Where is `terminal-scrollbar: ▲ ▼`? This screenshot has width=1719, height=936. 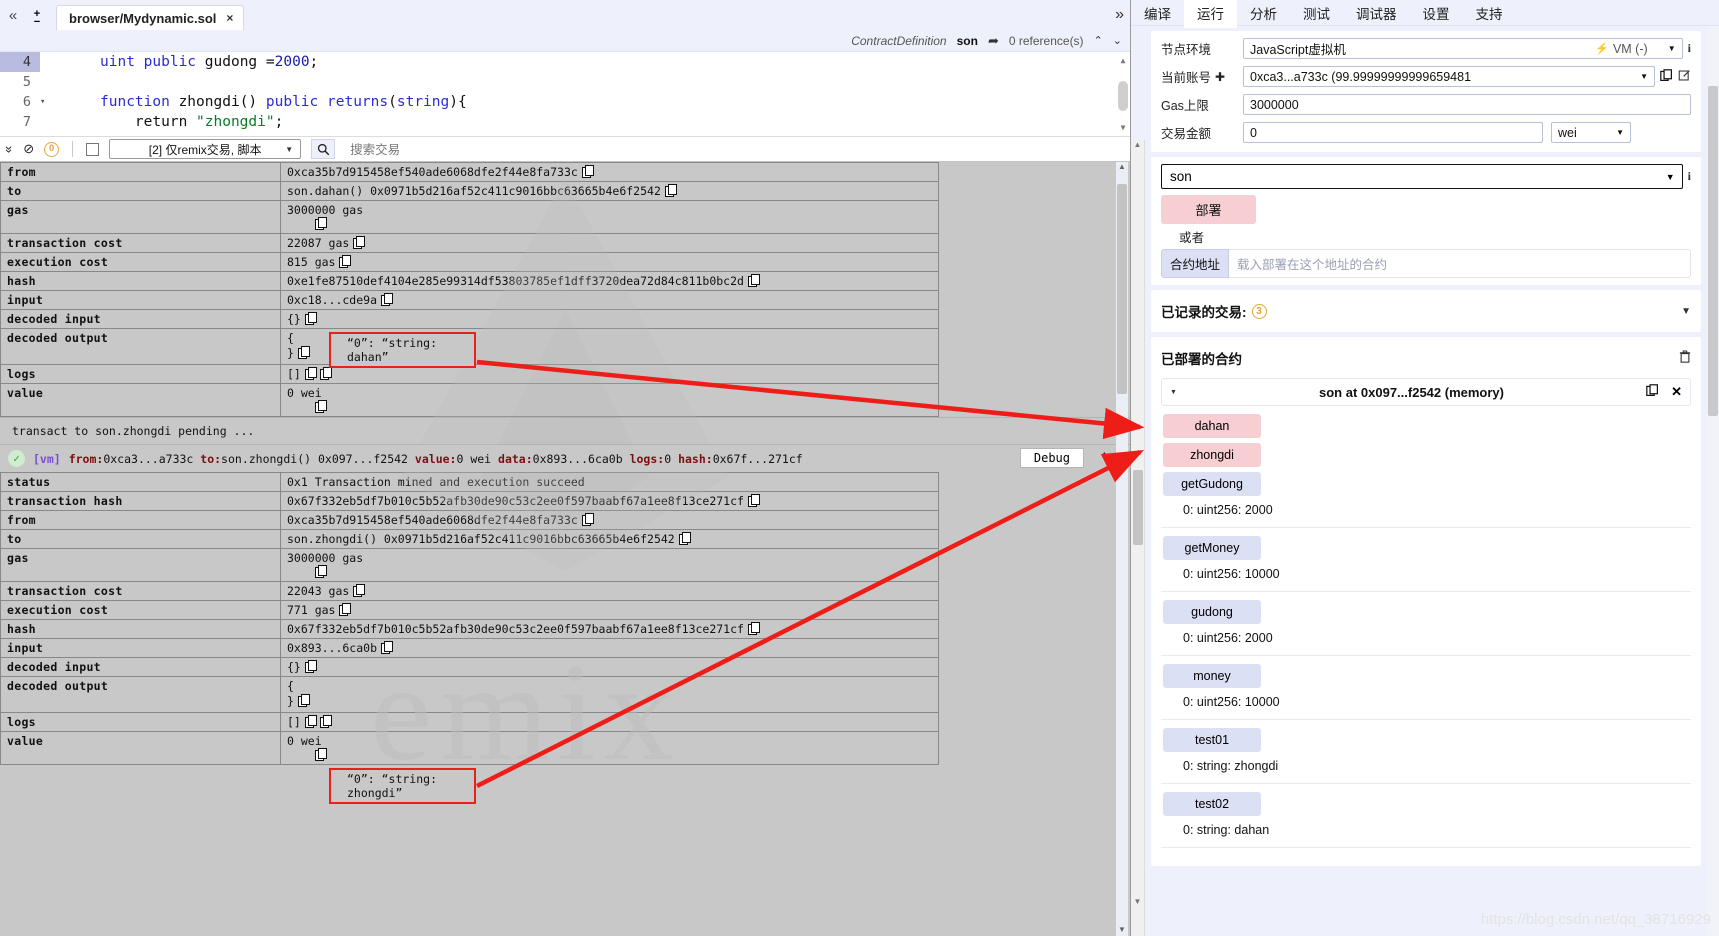
terminal-scrollbar: ▲ ▼ is located at coordinates (1122, 549).